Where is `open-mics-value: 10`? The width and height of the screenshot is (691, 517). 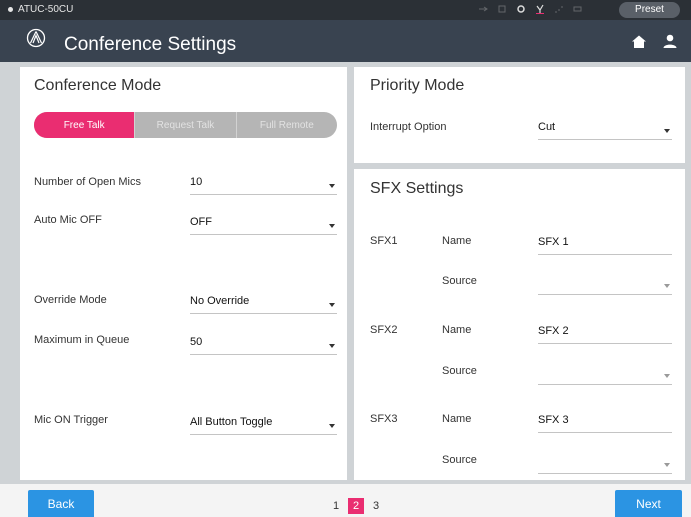 open-mics-value: 10 is located at coordinates (196, 182).